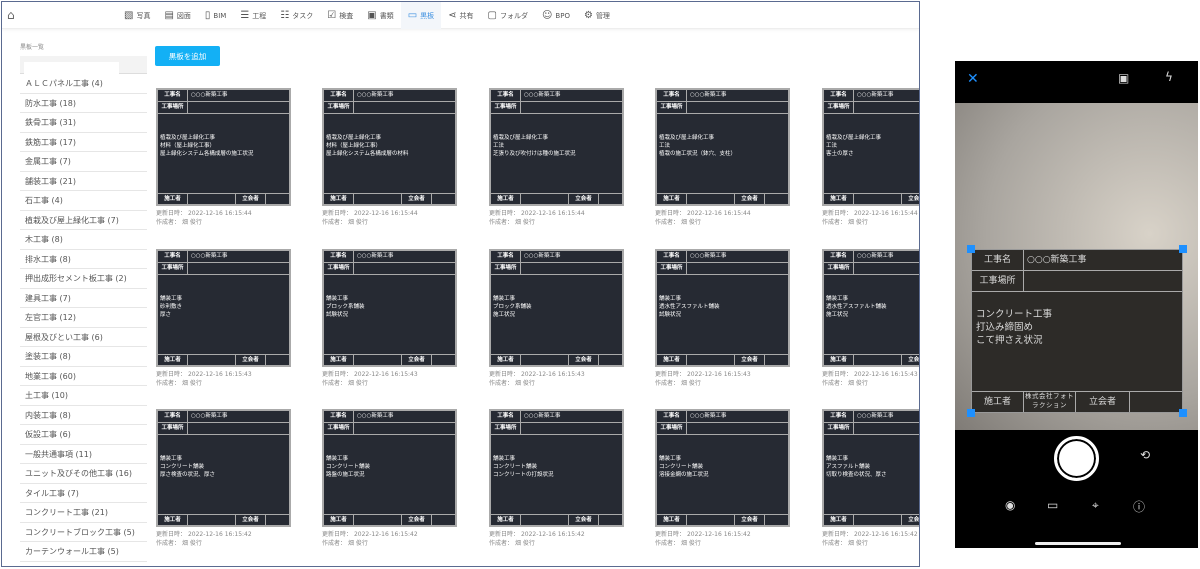 Image resolution: width=1200 pixels, height=569 pixels. Describe the element at coordinates (427, 15) in the screenshot. I see `nav-tab-label: 黒板` at that location.